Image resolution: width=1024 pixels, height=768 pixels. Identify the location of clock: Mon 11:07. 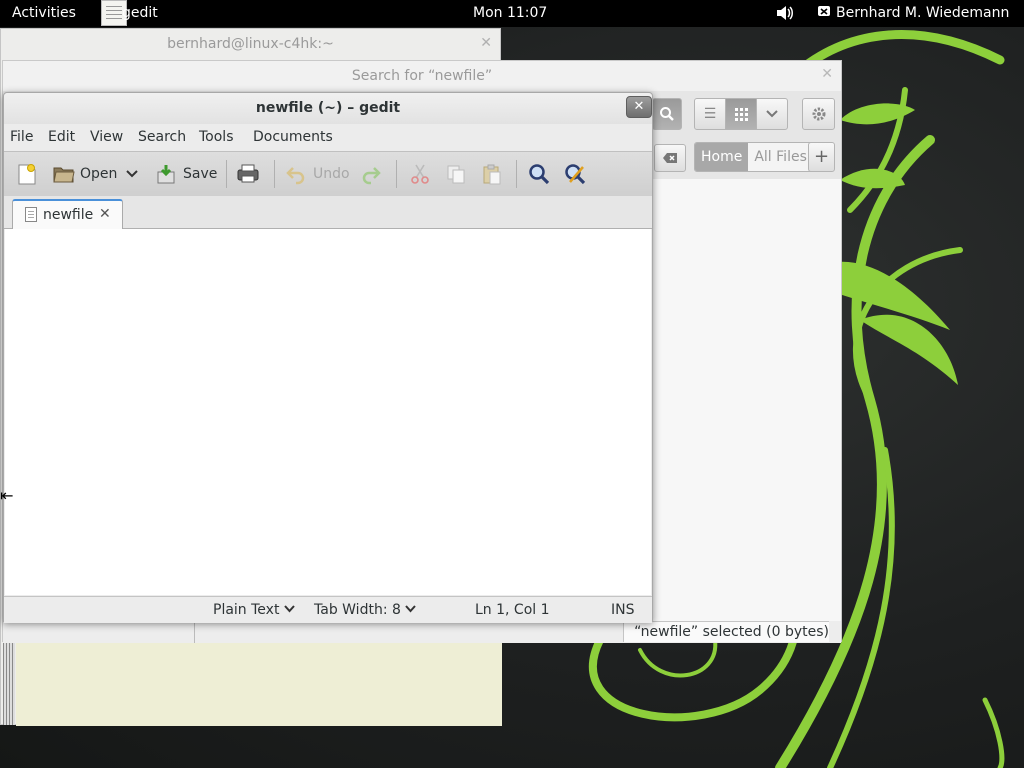
(510, 13).